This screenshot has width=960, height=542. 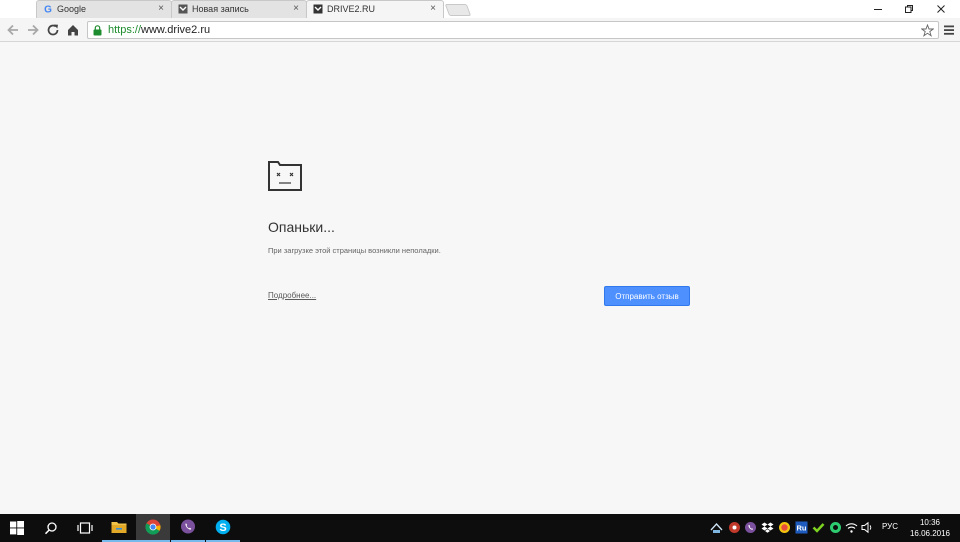 What do you see at coordinates (941, 9) in the screenshot?
I see `close-window-icon` at bounding box center [941, 9].